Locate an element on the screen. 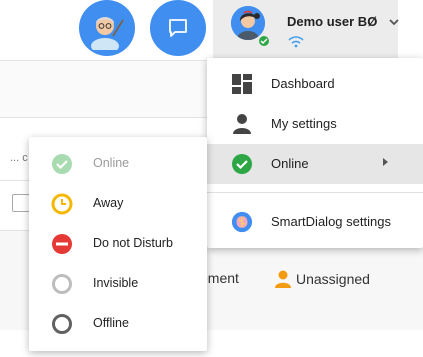 Image resolution: width=423 pixels, height=357 pixels. menu-item-label: Online is located at coordinates (290, 163).